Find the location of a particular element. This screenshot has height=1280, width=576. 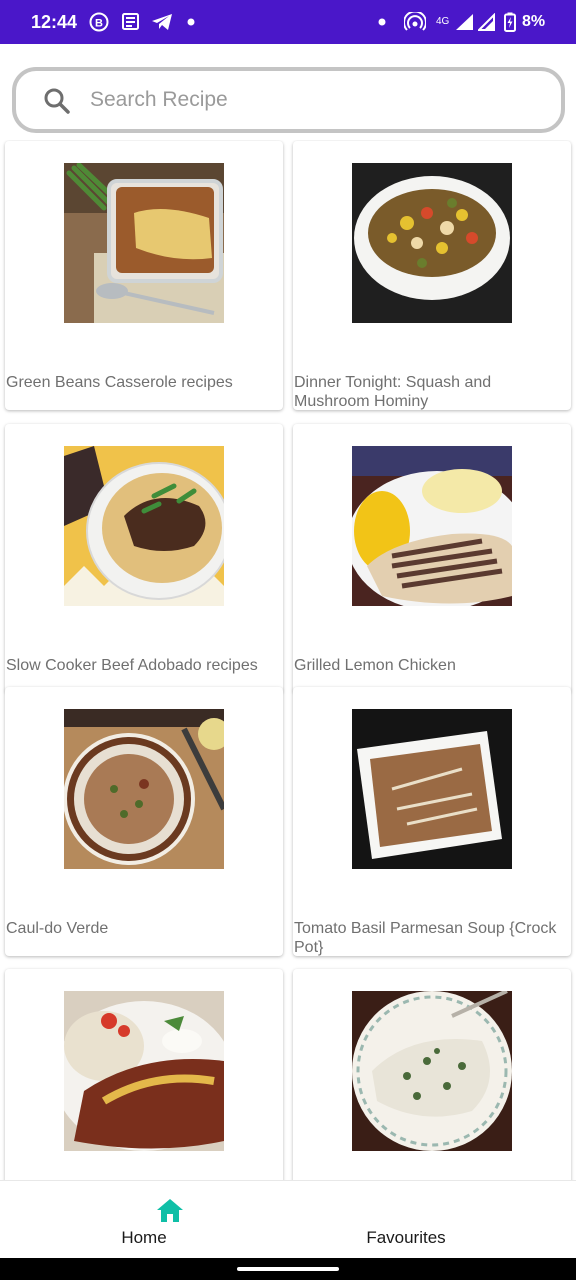

recipe-card: Grilled Lemon Chicken is located at coordinates (432, 558).